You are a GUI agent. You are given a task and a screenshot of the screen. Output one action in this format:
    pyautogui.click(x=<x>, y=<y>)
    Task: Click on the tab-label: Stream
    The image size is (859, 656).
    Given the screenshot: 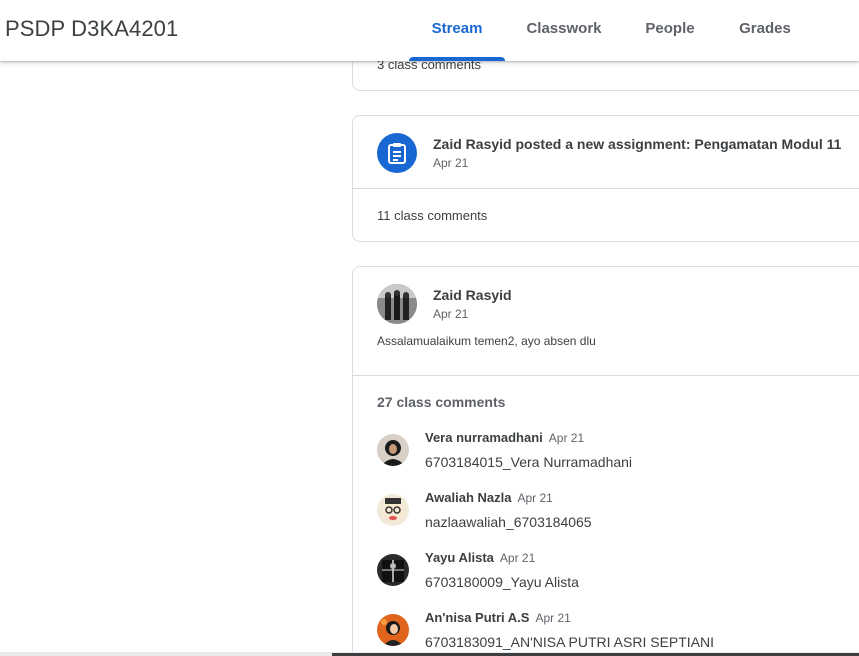 What is the action you would take?
    pyautogui.click(x=457, y=28)
    